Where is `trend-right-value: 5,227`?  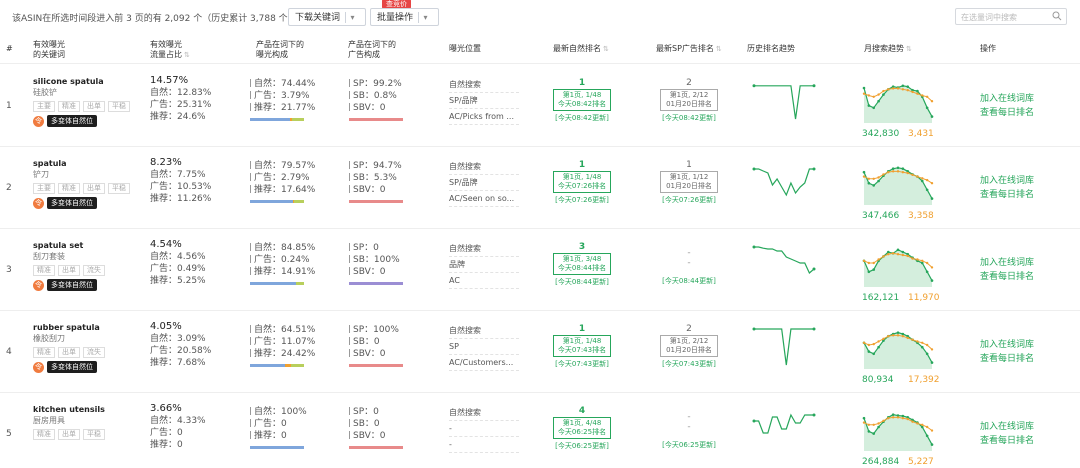
trend-right-value: 5,227 is located at coordinates (921, 462).